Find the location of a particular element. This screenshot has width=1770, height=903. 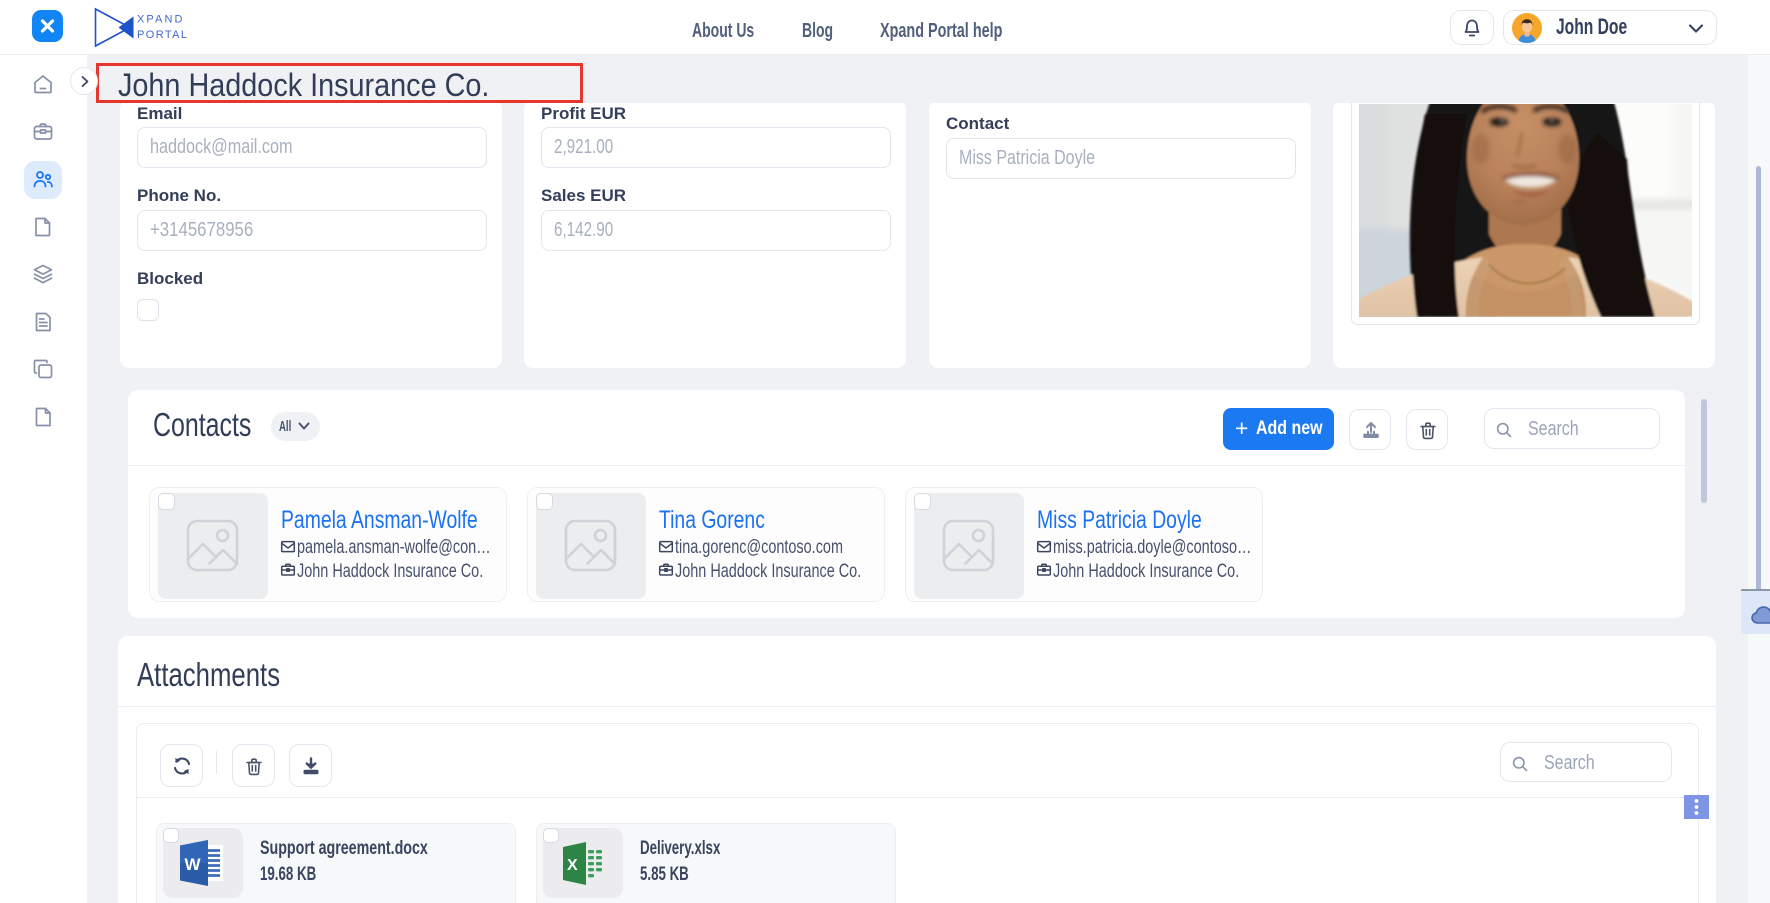

svg-text: X is located at coordinates (572, 865).